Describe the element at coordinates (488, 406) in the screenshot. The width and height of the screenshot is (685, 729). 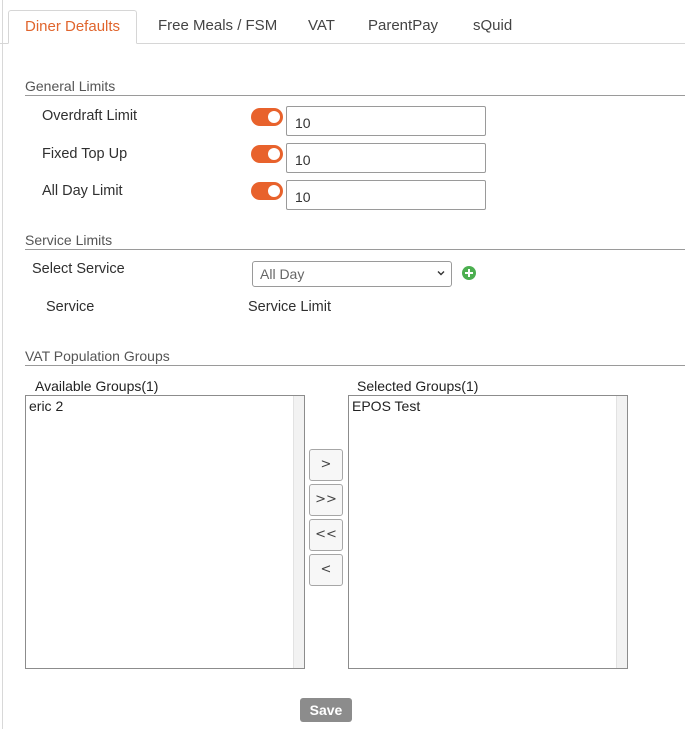
I see `list-item: EPOS Test` at that location.